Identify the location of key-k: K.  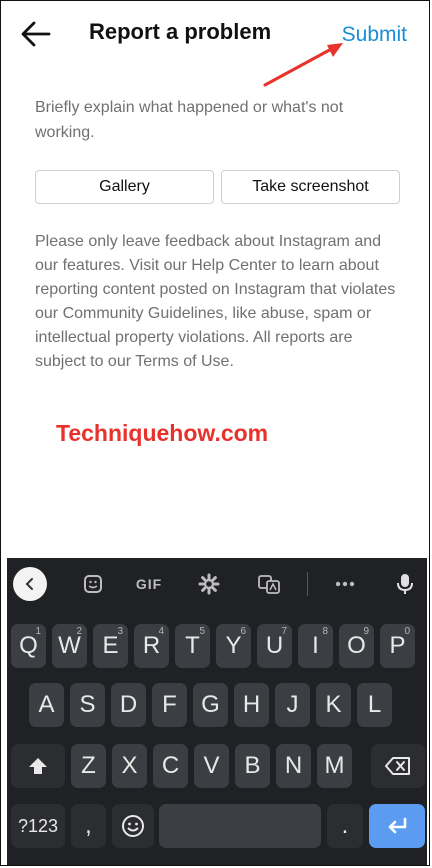
(333, 705).